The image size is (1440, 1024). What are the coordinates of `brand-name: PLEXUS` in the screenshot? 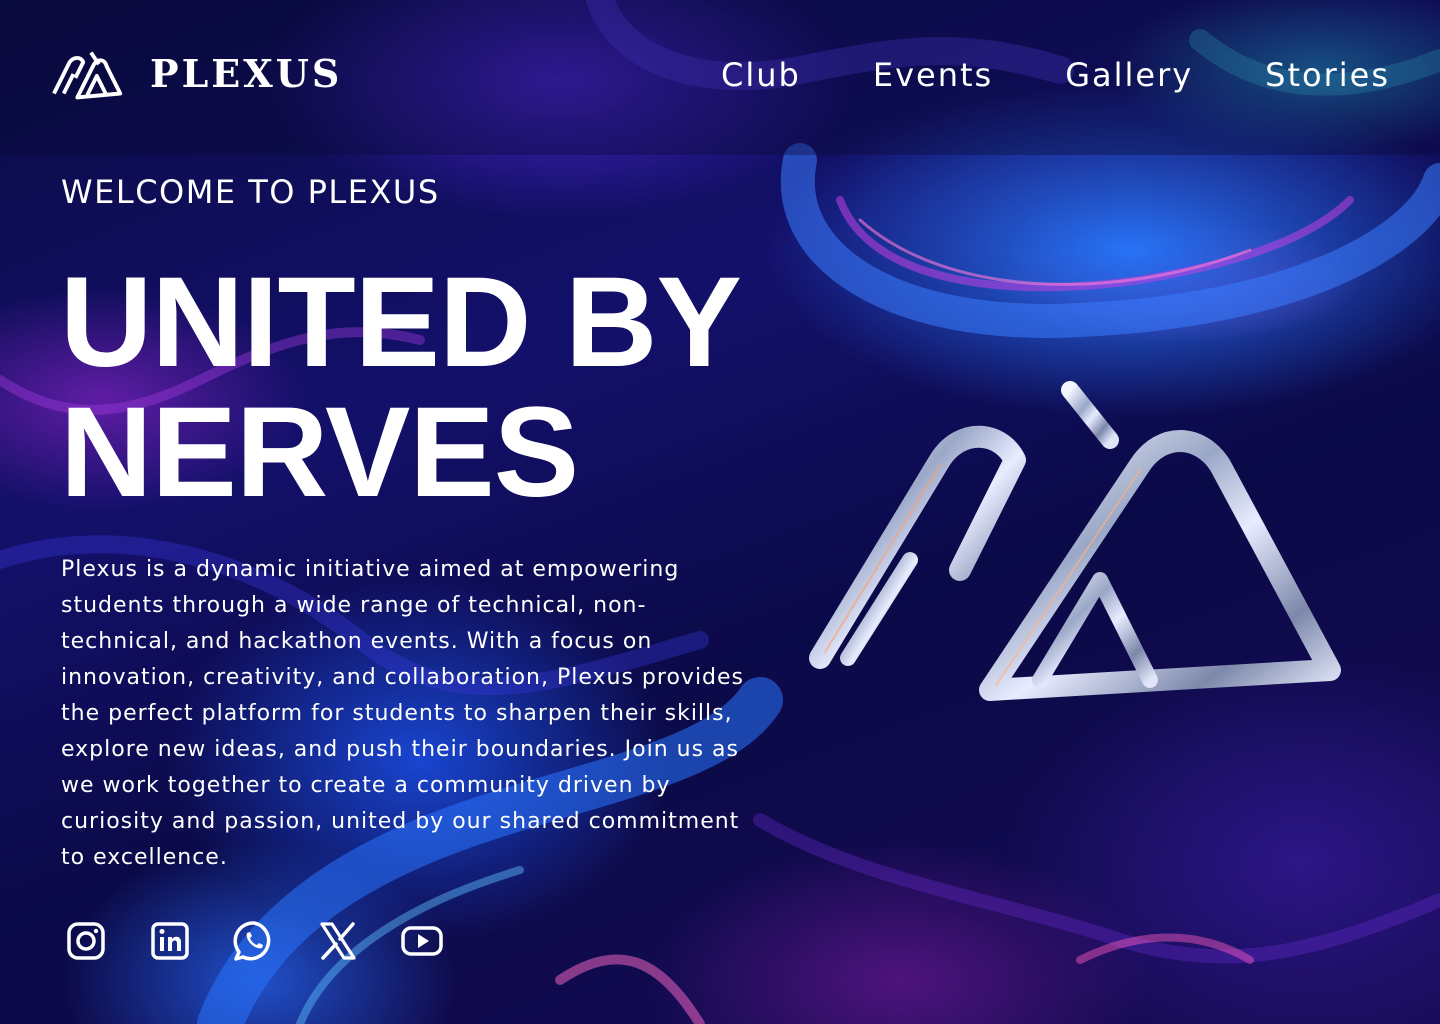 It's located at (246, 73).